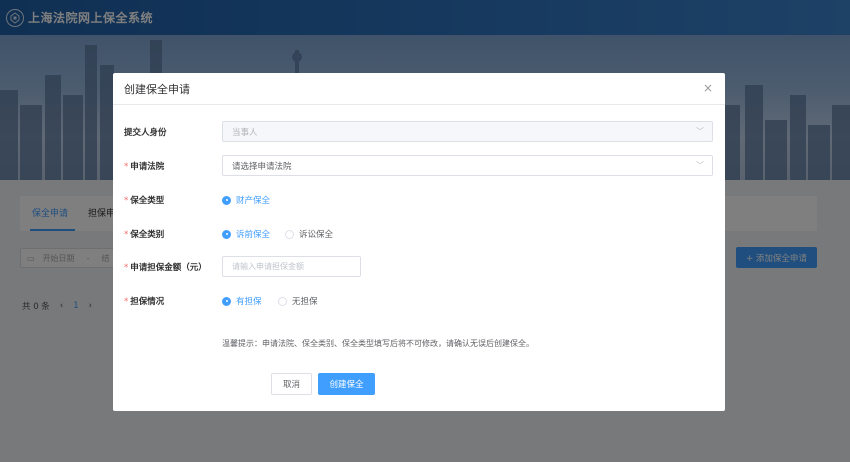 Image resolution: width=850 pixels, height=462 pixels. What do you see at coordinates (253, 235) in the screenshot?
I see `radio-label: 诉前保全` at bounding box center [253, 235].